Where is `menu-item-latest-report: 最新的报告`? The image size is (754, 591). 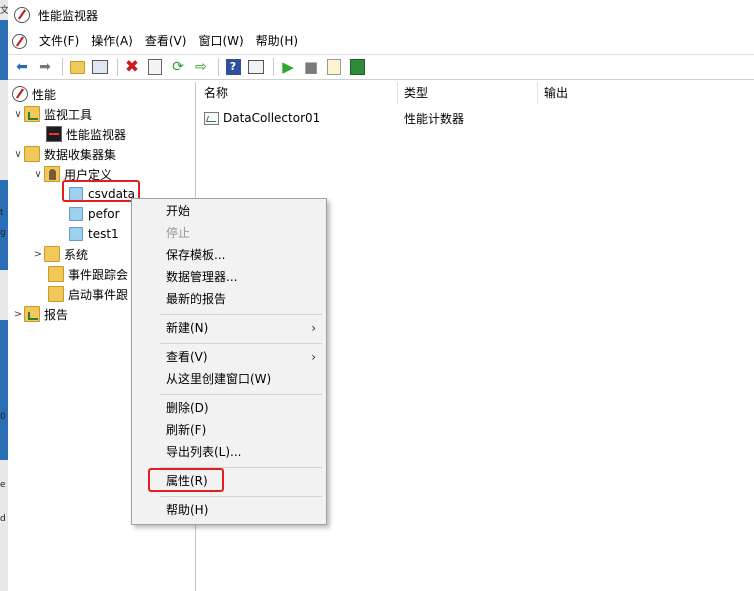 menu-item-latest-report: 最新的报告 is located at coordinates (229, 299).